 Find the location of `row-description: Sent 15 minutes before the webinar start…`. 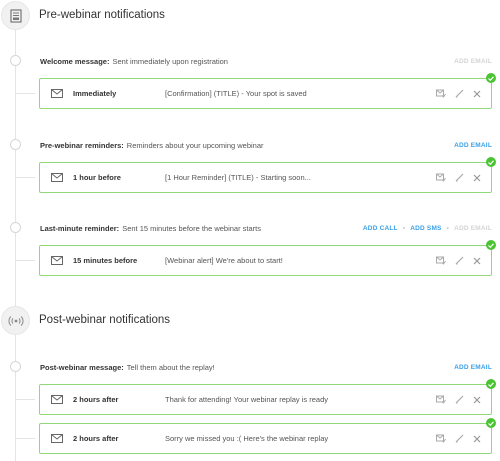

row-description: Sent 15 minutes before the webinar start… is located at coordinates (192, 228).